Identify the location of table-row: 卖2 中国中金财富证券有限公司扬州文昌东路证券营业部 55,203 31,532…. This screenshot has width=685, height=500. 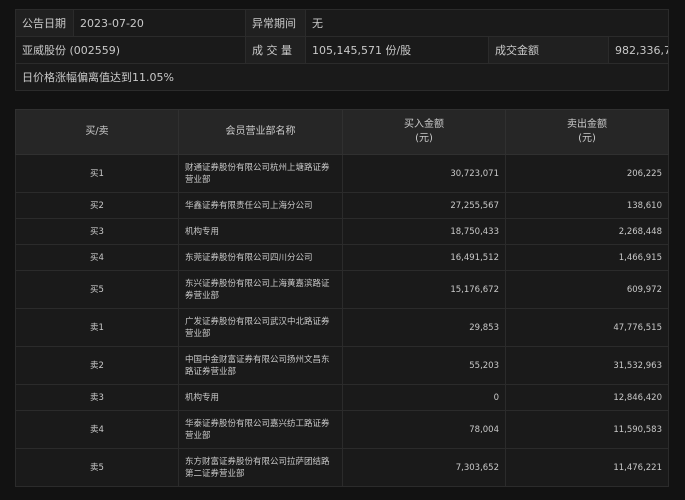
(342, 365).